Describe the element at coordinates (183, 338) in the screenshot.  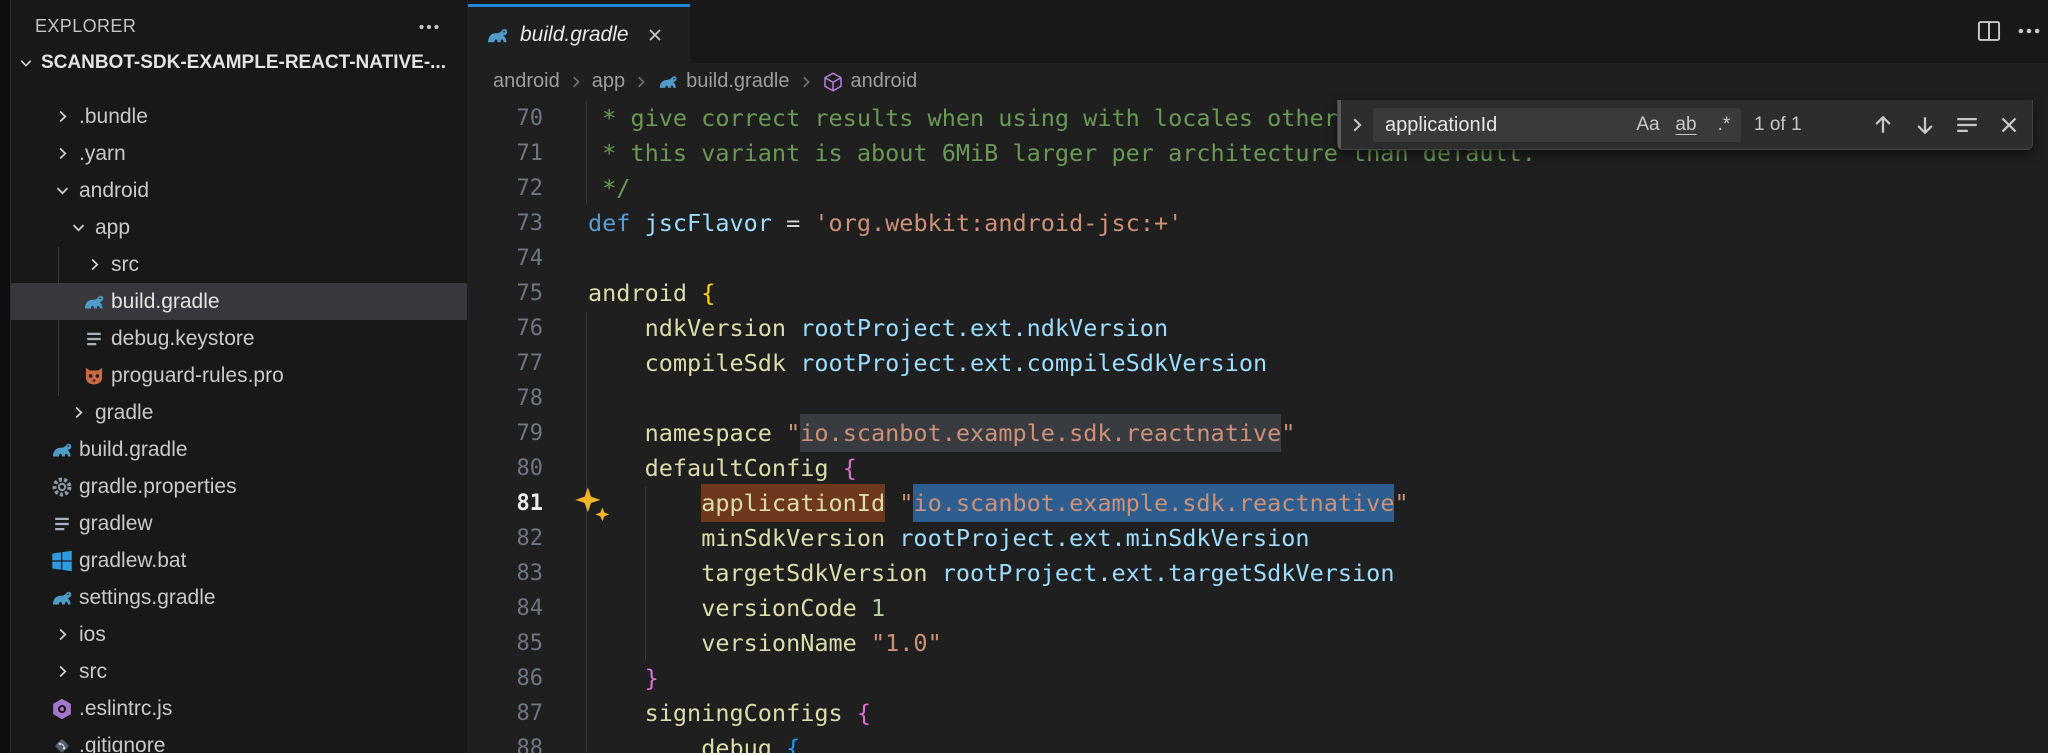
I see `tree-item-label: debug.keystore` at that location.